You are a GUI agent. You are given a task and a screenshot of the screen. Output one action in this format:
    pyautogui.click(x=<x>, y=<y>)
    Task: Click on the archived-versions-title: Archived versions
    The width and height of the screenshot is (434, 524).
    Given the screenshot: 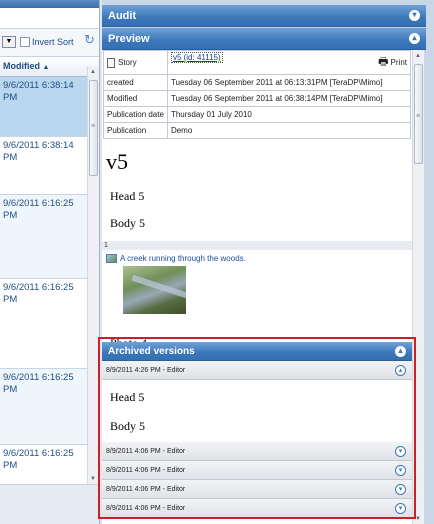 What is the action you would take?
    pyautogui.click(x=151, y=351)
    